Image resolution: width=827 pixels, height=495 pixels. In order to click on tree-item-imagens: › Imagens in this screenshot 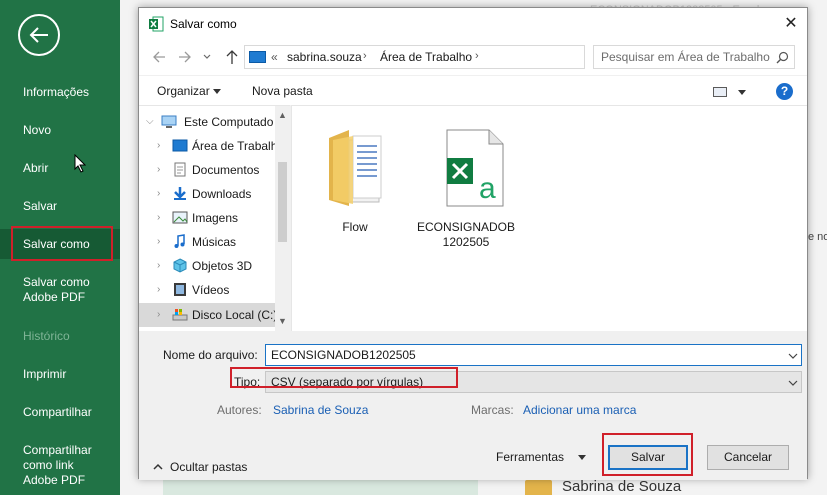, I will do `click(207, 218)`.